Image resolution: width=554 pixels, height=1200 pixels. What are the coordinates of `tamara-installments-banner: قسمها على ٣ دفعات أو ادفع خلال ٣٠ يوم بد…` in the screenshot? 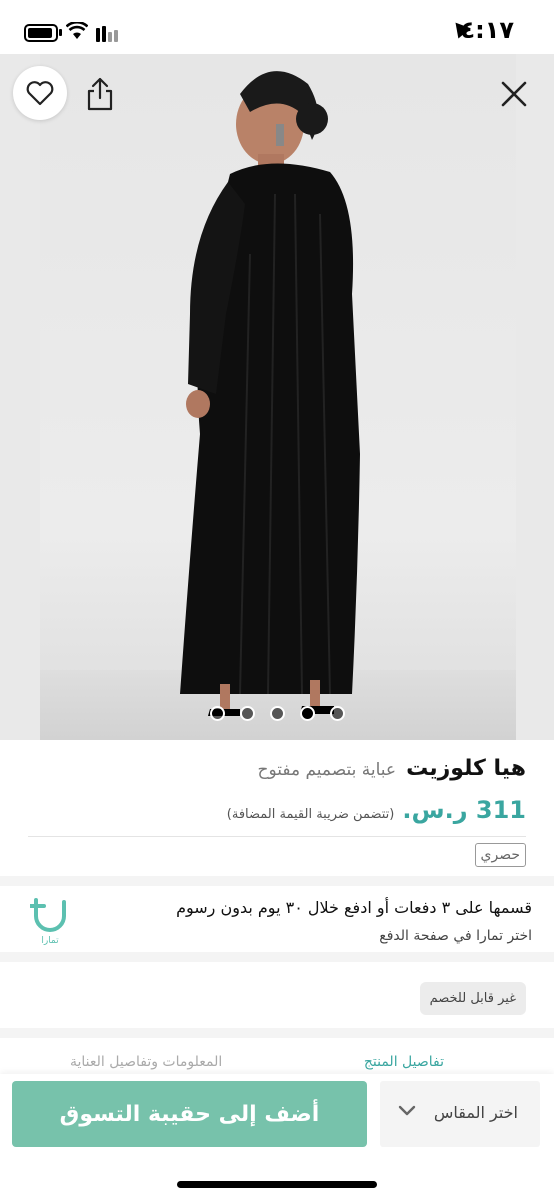 It's located at (277, 918).